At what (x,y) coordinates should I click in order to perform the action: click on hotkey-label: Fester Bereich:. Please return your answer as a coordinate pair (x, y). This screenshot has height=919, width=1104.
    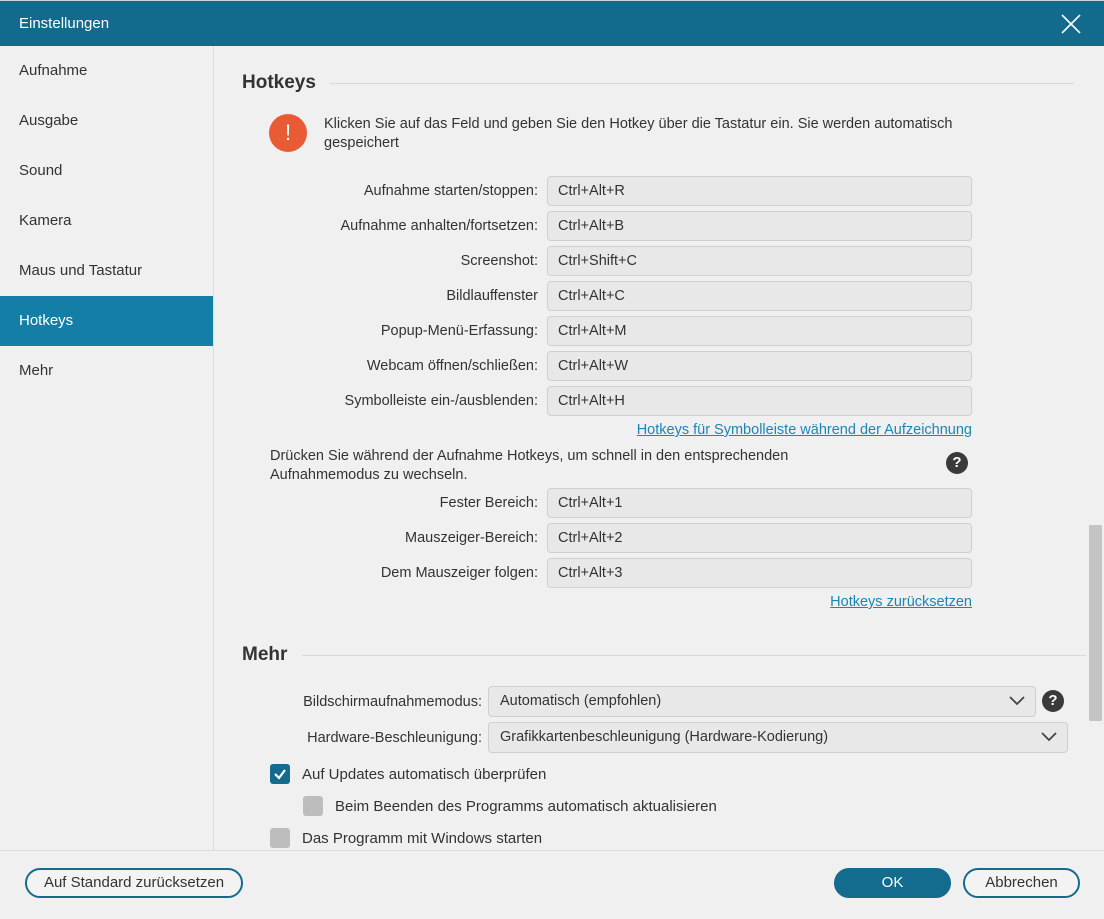
    Looking at the image, I should click on (488, 503).